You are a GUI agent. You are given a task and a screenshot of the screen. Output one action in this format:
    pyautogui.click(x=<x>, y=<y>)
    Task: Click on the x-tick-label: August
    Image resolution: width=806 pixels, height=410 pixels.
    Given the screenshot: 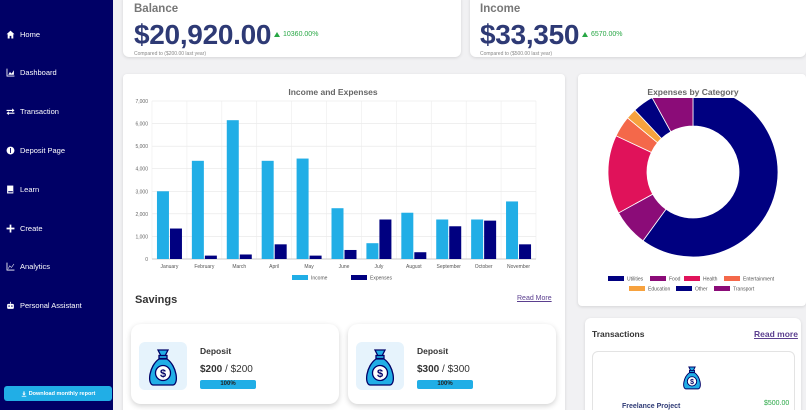 What is the action you would take?
    pyautogui.click(x=414, y=267)
    